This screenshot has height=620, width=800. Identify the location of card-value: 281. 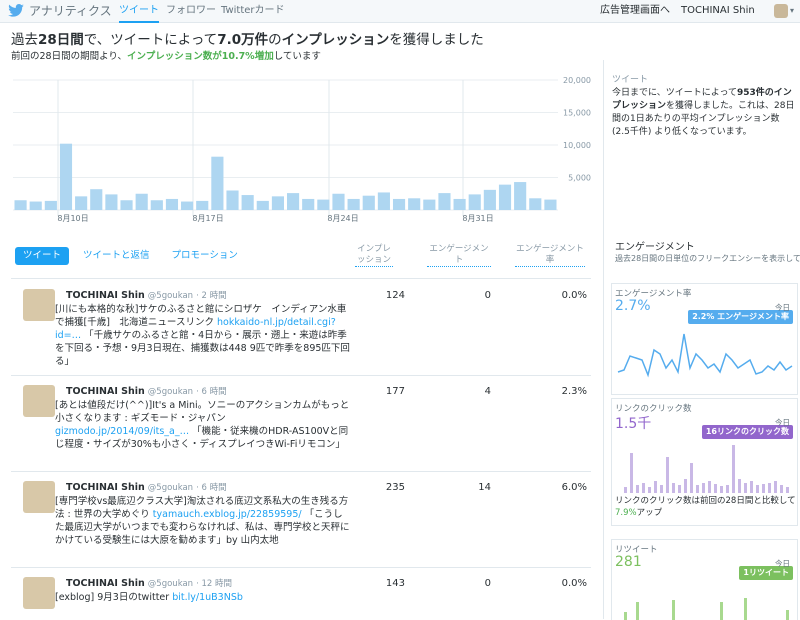
(628, 562).